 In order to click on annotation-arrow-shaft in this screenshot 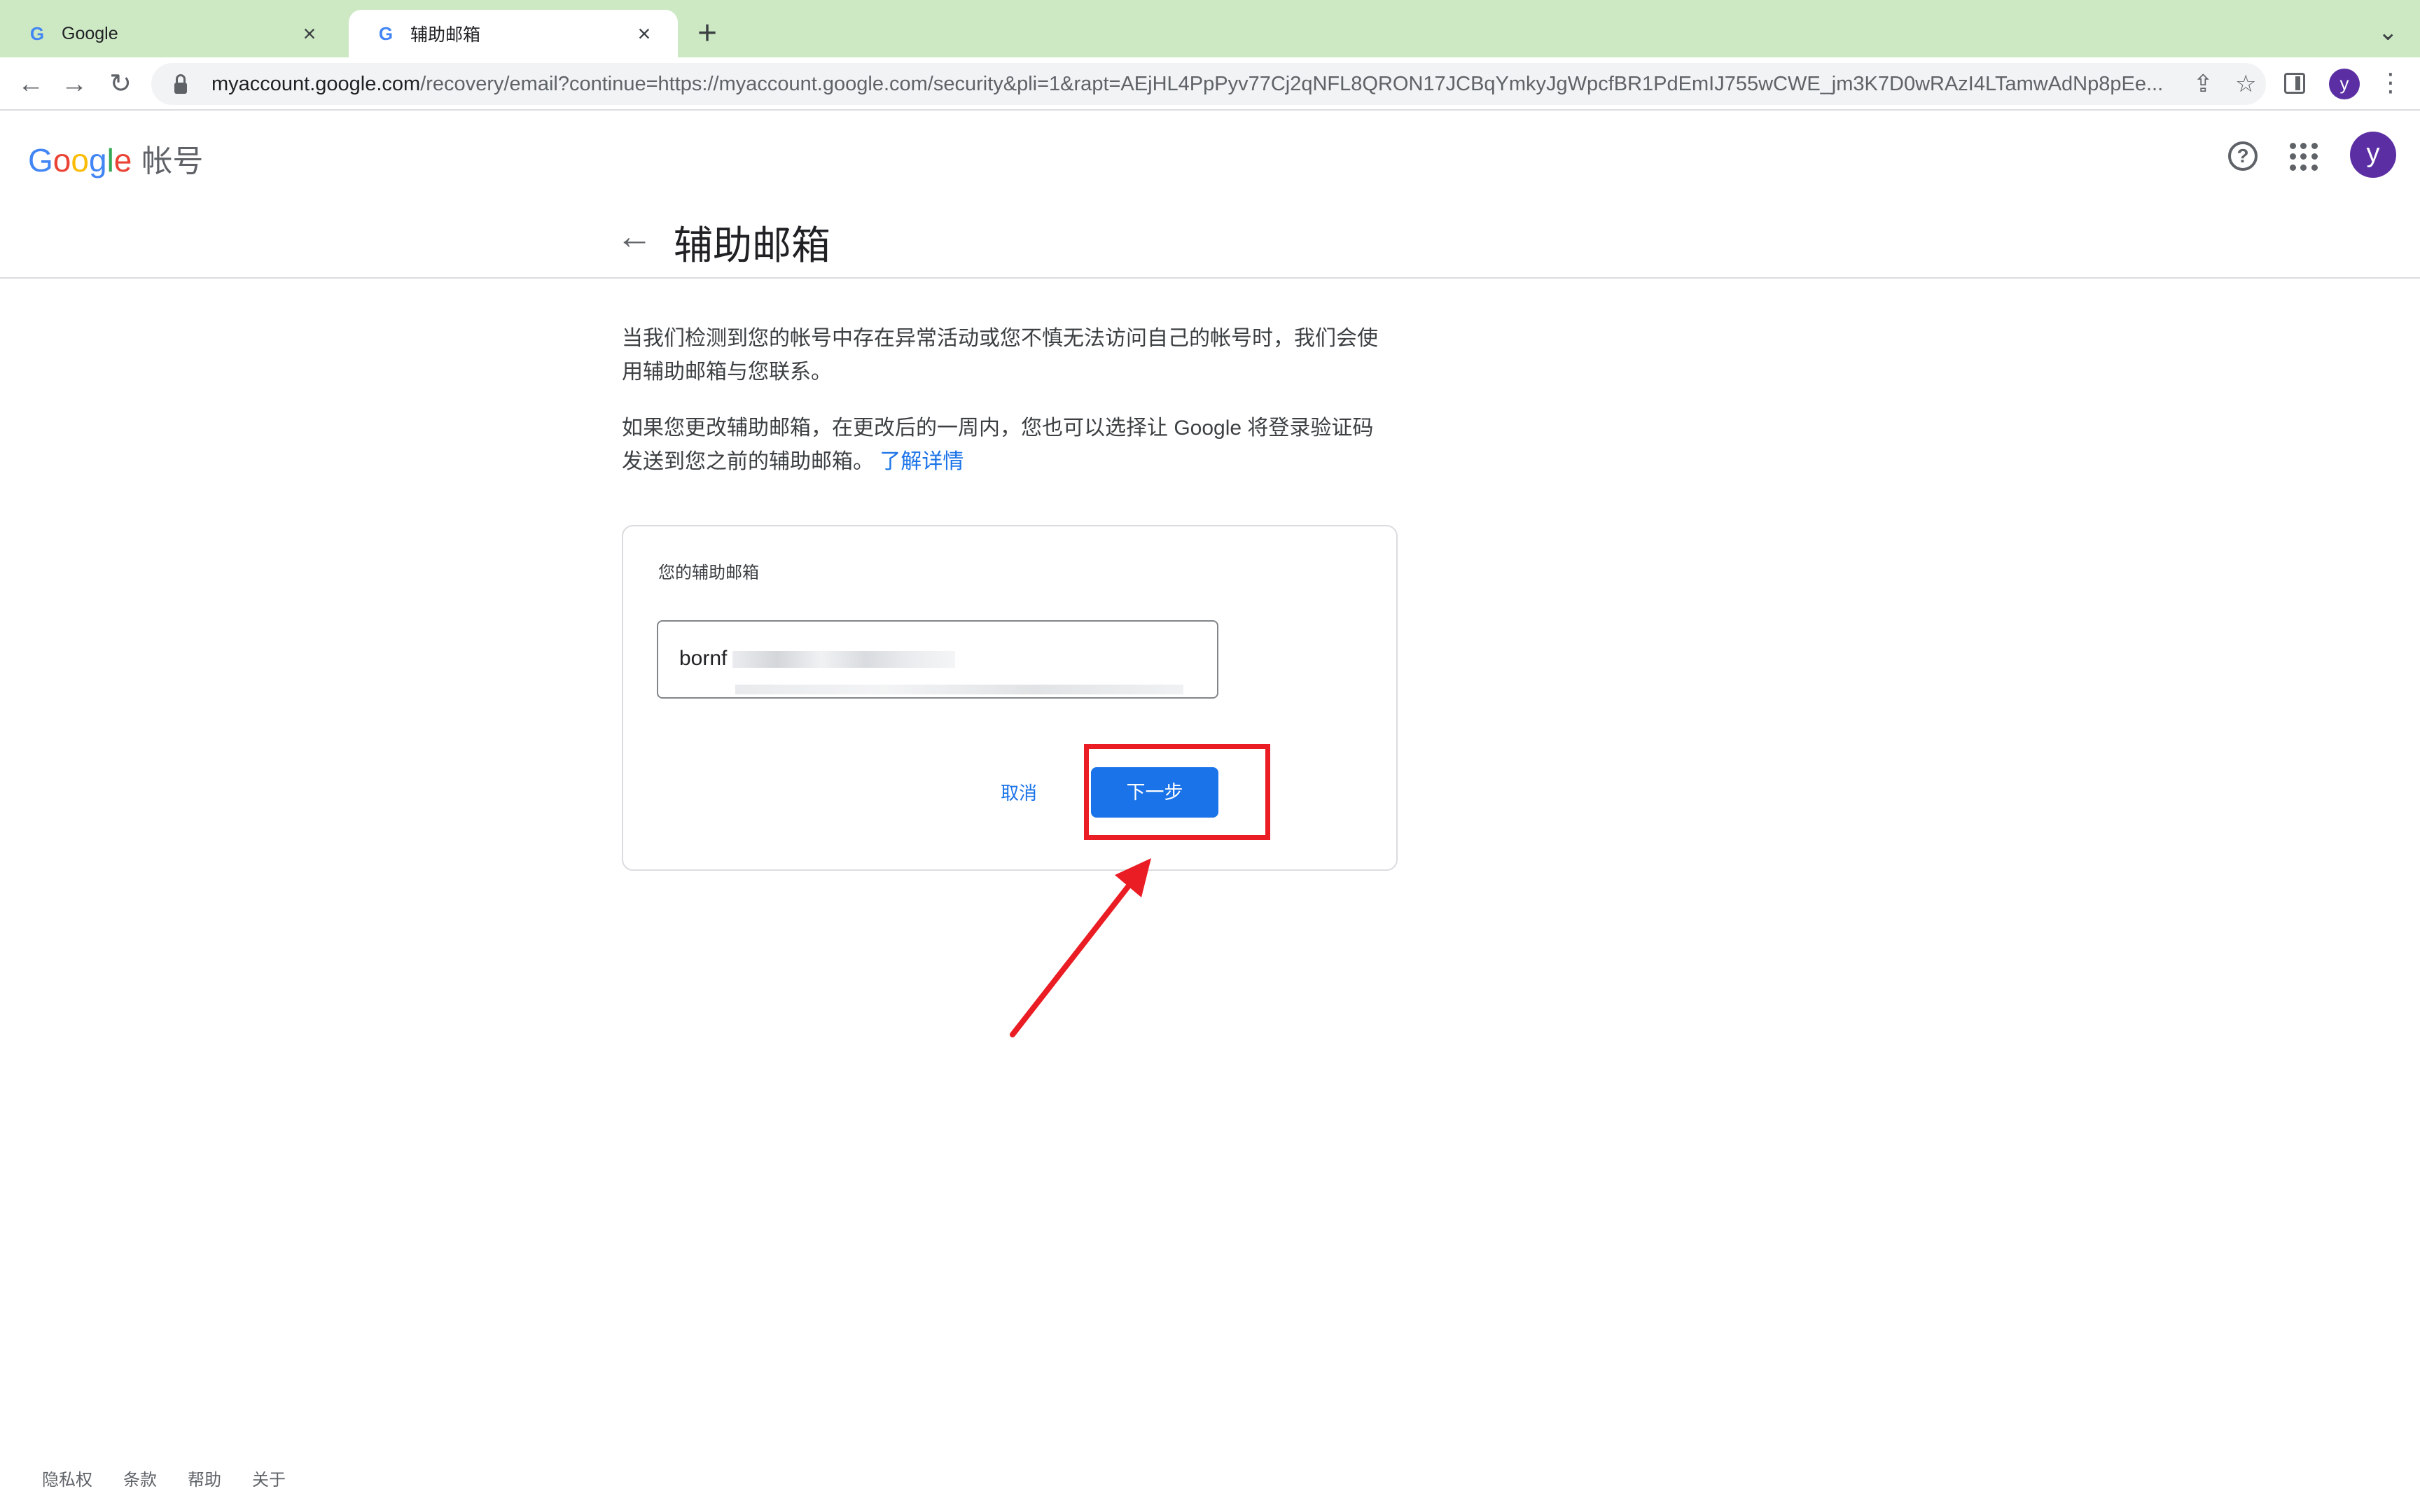, I will do `click(1075, 954)`.